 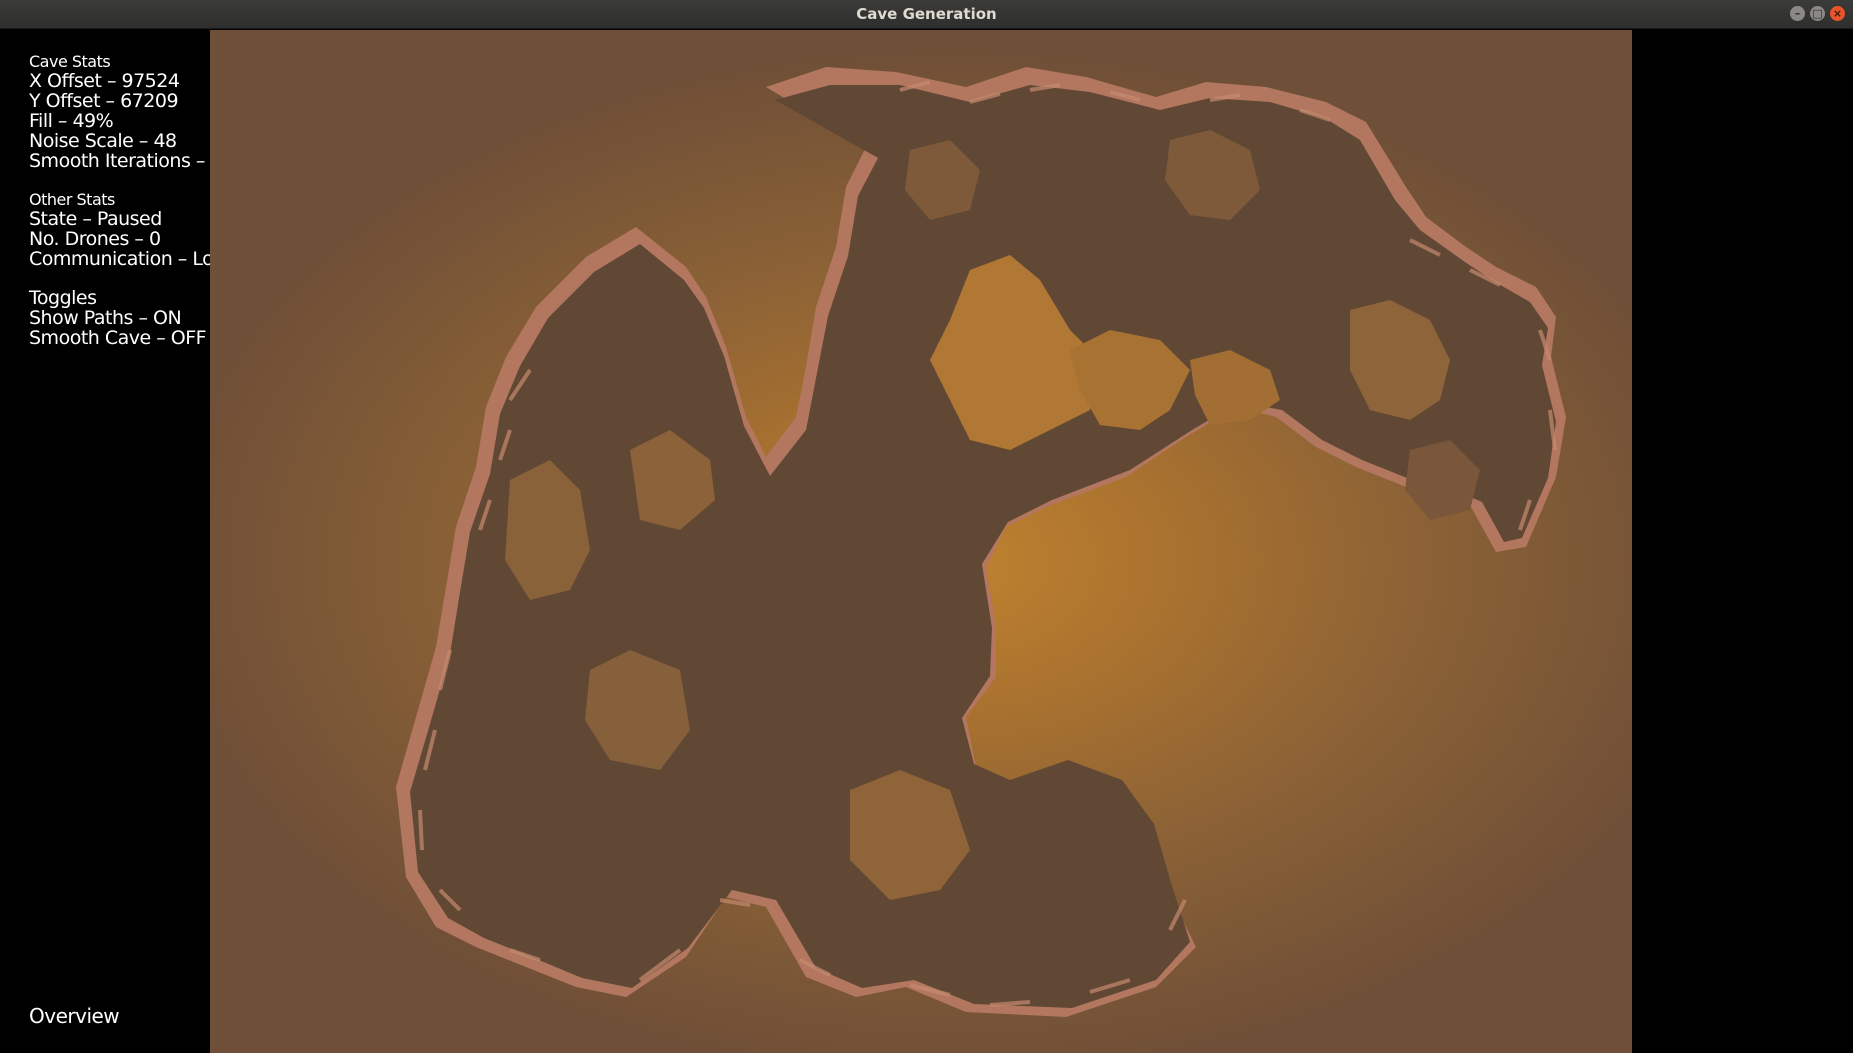 I want to click on noise-scale-stat: Noise Scale – 48, so click(x=103, y=141).